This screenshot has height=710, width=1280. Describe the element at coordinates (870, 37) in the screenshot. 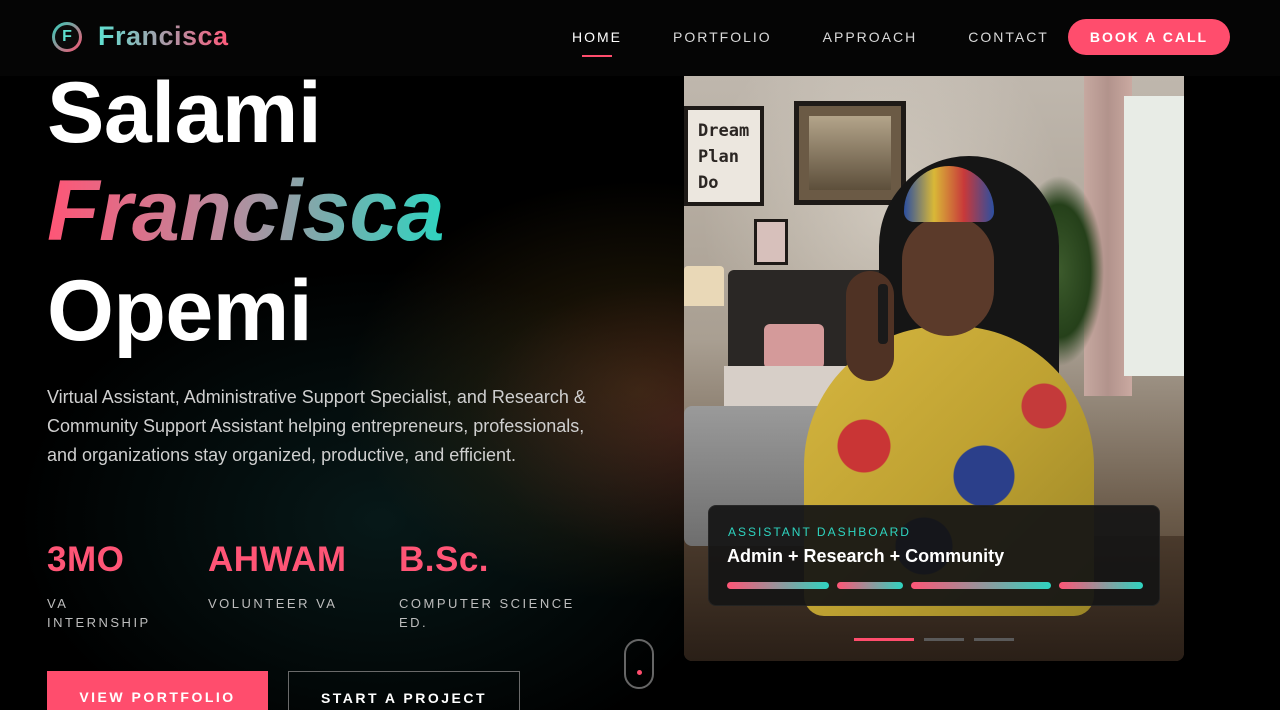

I see `nav-approach: APPROACH` at that location.